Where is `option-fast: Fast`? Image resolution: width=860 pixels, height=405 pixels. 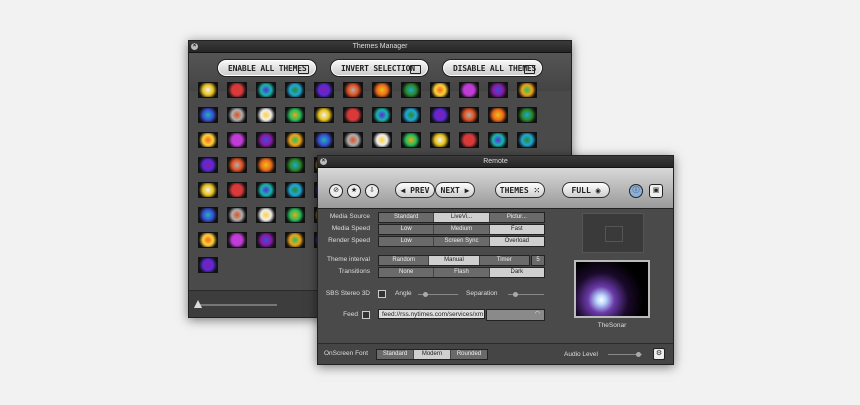
option-fast: Fast is located at coordinates (516, 229).